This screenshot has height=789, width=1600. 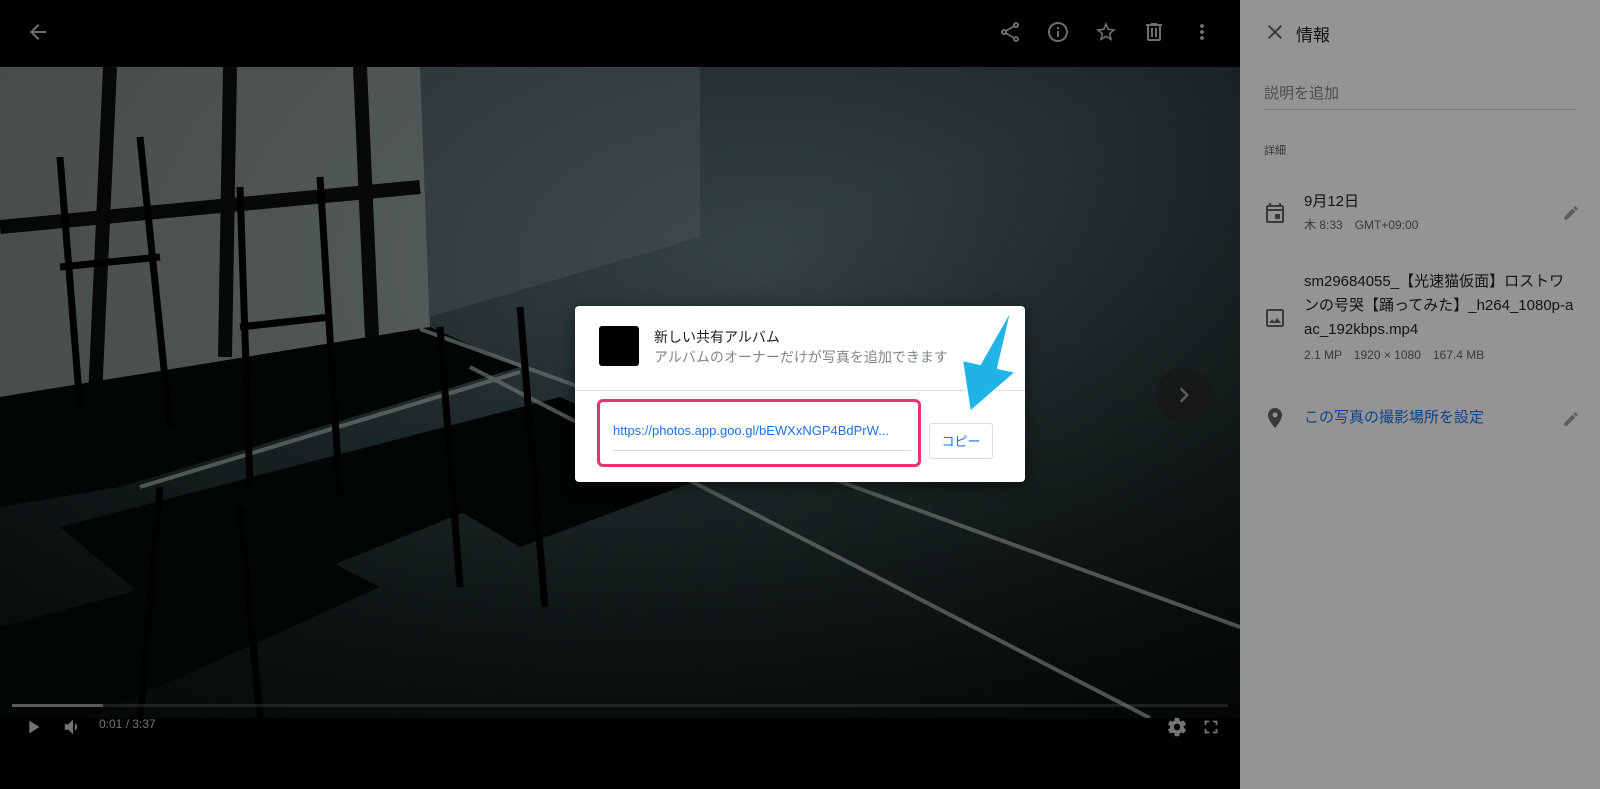 What do you see at coordinates (619, 346) in the screenshot?
I see `album-thumbnail` at bounding box center [619, 346].